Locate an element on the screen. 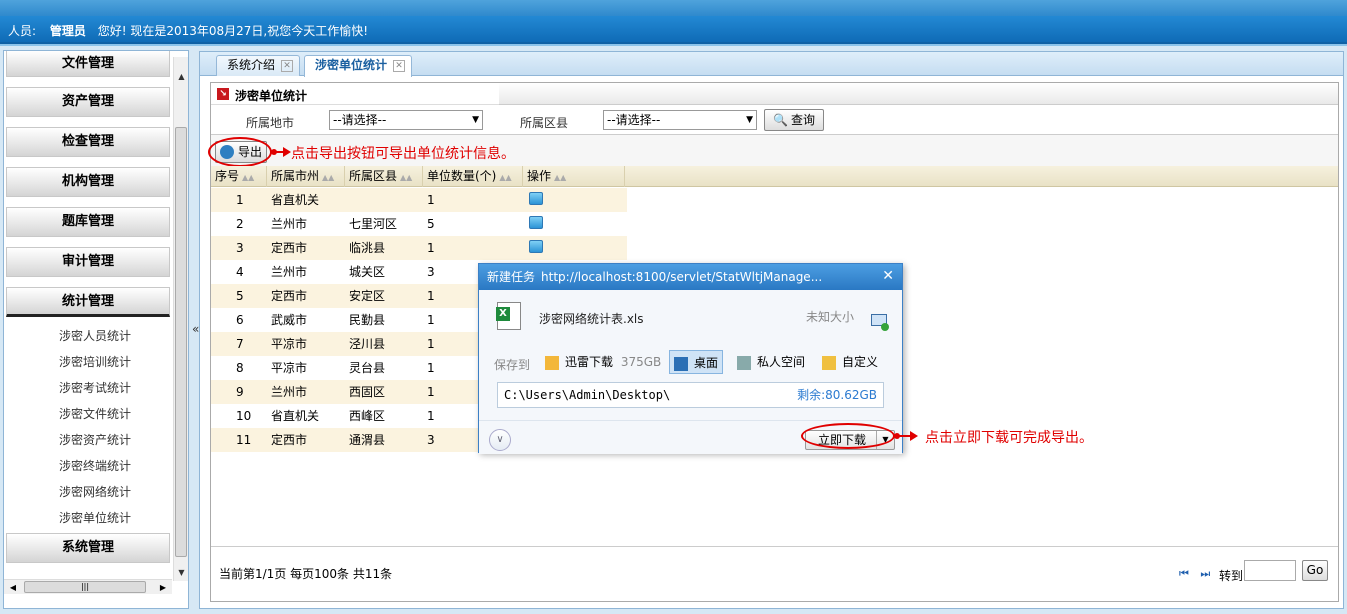  column-header-label: 序号 is located at coordinates (227, 176).